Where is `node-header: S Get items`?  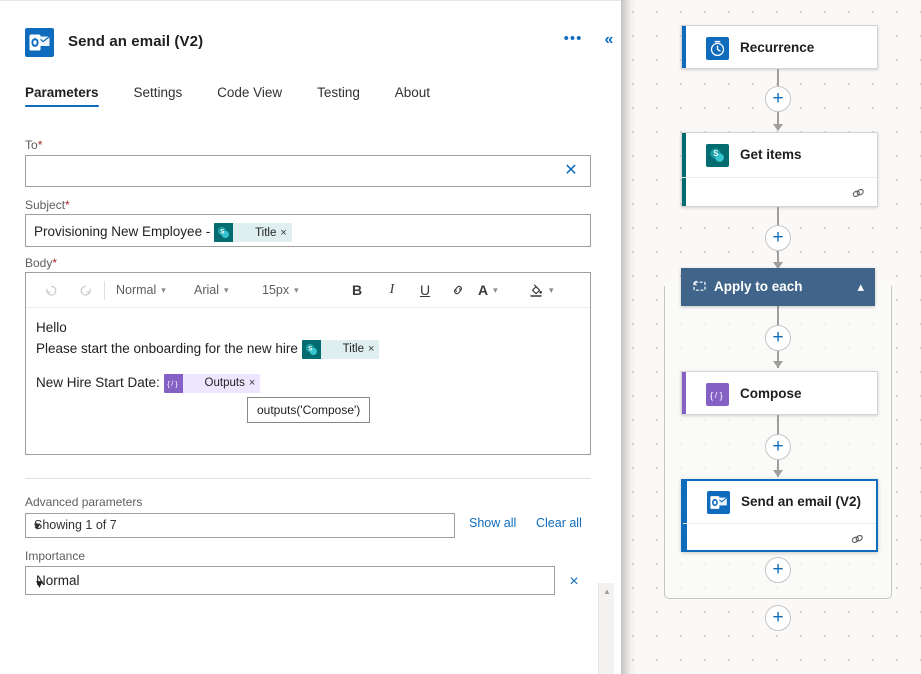
node-header: S Get items is located at coordinates (779, 155).